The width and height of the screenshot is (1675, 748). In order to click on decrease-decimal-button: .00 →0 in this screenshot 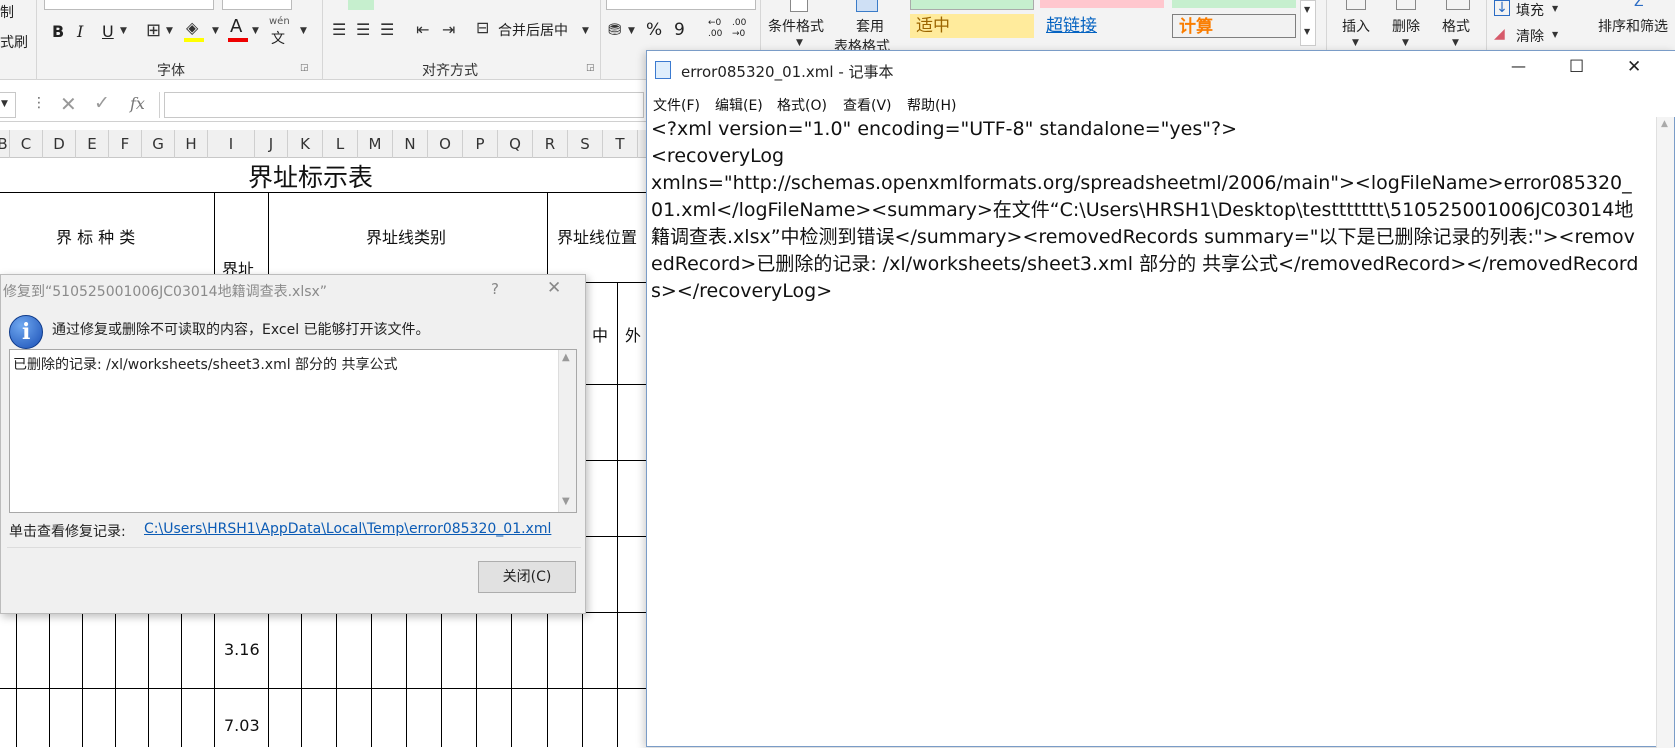, I will do `click(742, 29)`.